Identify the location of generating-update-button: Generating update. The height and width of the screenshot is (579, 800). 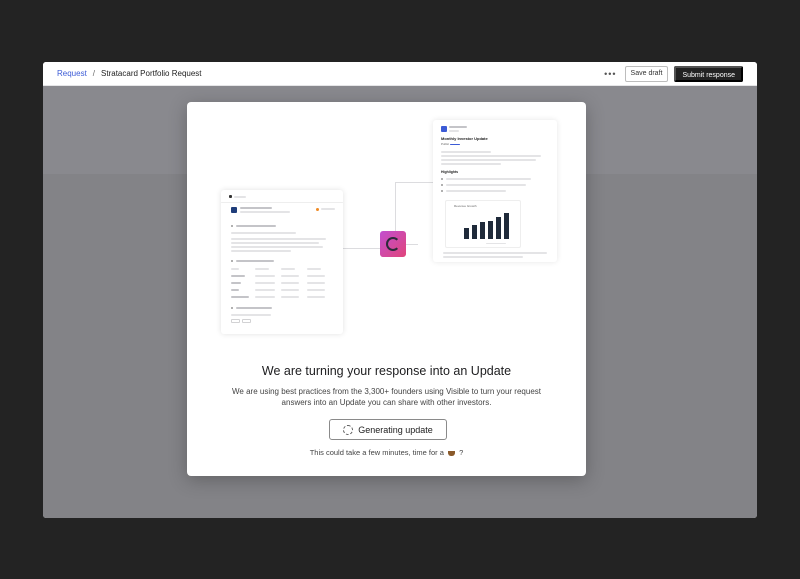
(388, 429).